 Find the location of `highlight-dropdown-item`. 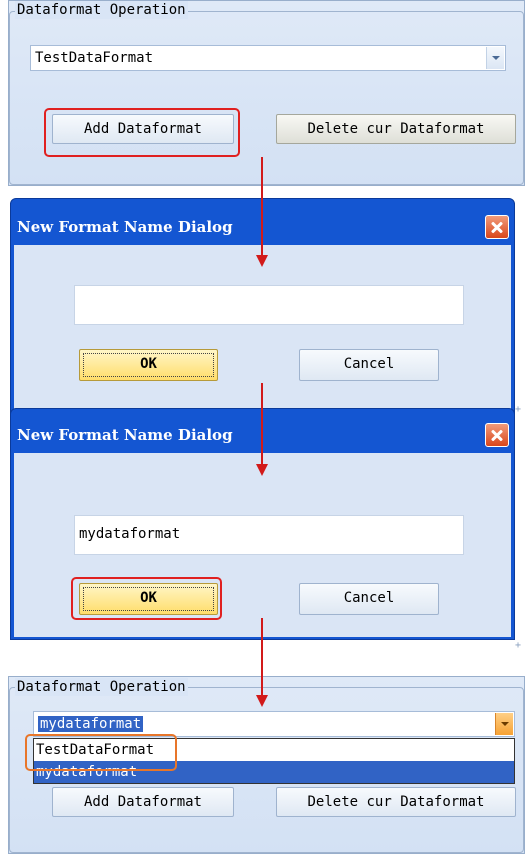

highlight-dropdown-item is located at coordinates (101, 752).